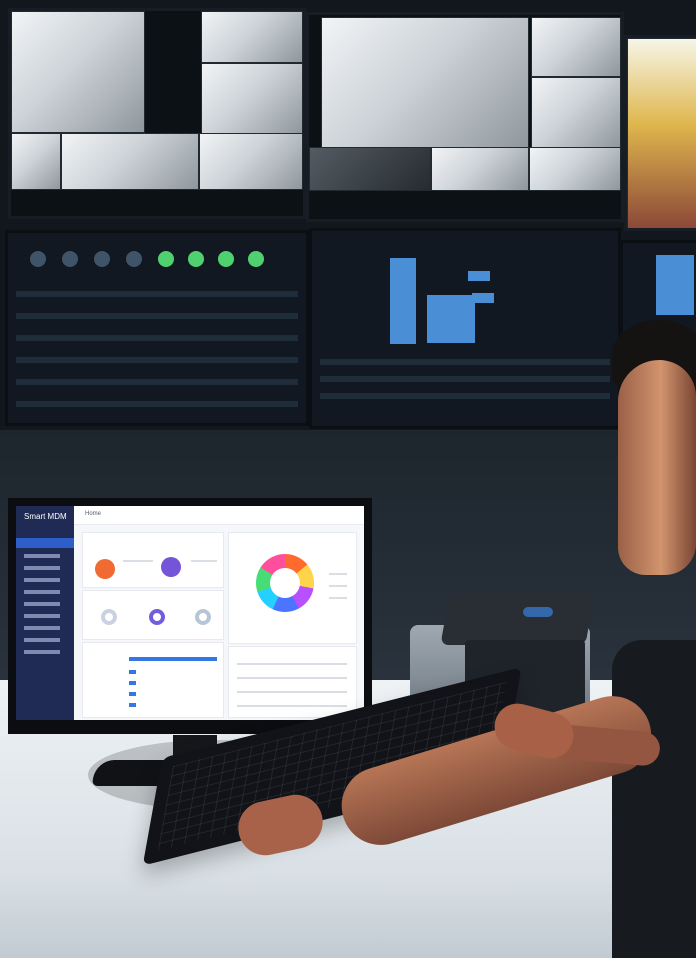  Describe the element at coordinates (45, 613) in the screenshot. I see `app-sidebar: Smart MDM` at that location.